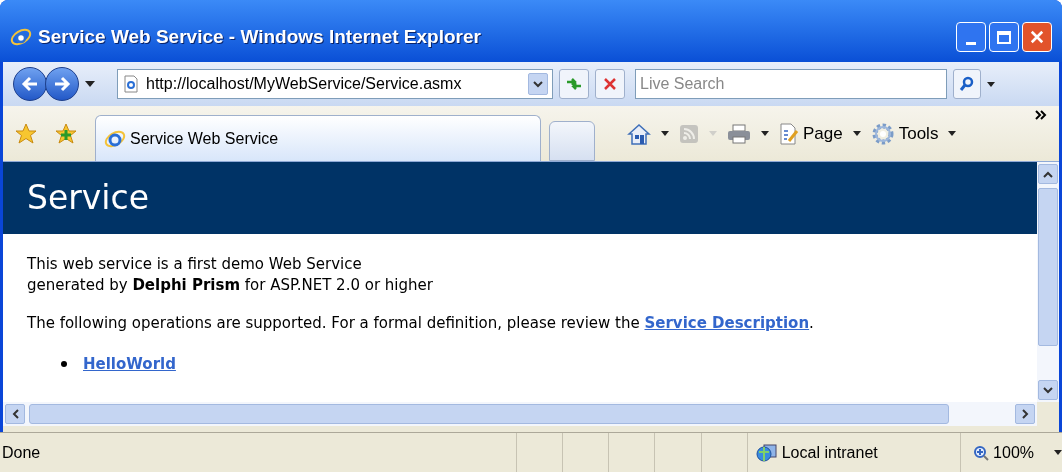 This screenshot has width=1062, height=472. What do you see at coordinates (260, 36) in the screenshot?
I see `window-title: Service Web Service - Windows Internet Explorer` at bounding box center [260, 36].